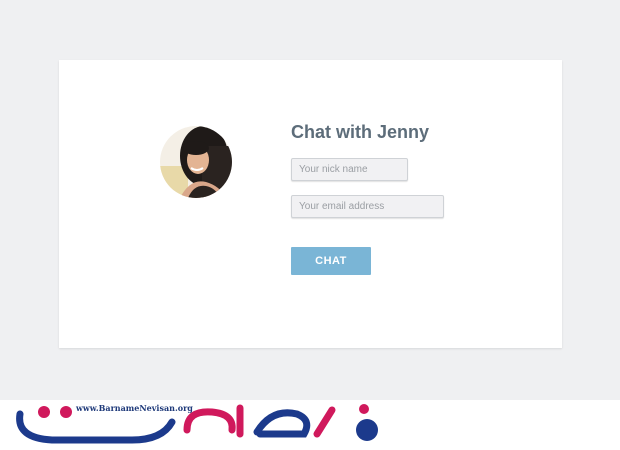  I want to click on brand-url: www.BarnameNevisan.org, so click(134, 408).